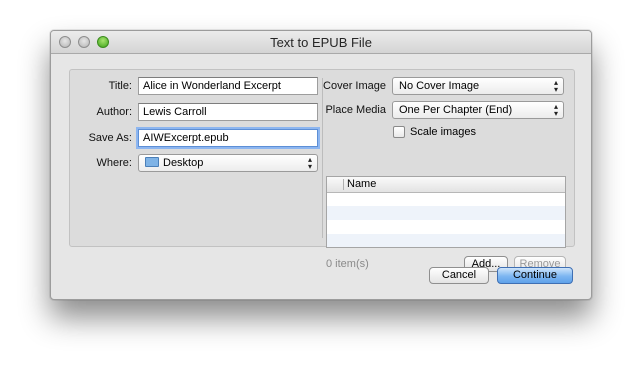 The width and height of the screenshot is (640, 369). I want to click on name-column-header: Name, so click(361, 184).